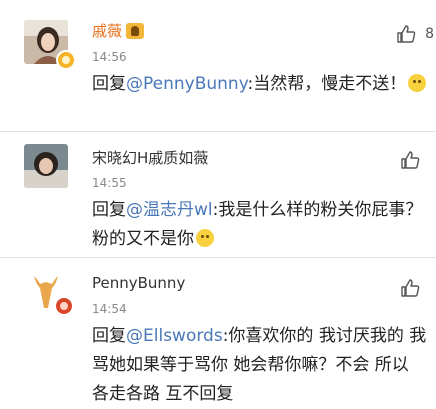 The image size is (436, 409). Describe the element at coordinates (174, 336) in the screenshot. I see `mention-link: @Ellswords` at that location.